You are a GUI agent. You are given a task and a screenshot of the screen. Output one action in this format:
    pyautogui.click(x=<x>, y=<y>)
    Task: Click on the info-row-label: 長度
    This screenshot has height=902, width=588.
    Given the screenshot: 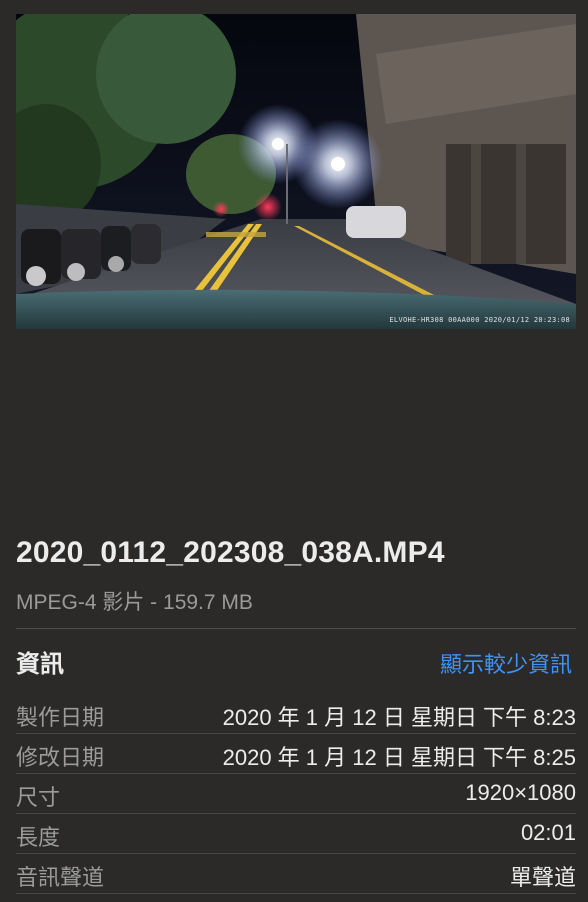 What is the action you would take?
    pyautogui.click(x=38, y=837)
    